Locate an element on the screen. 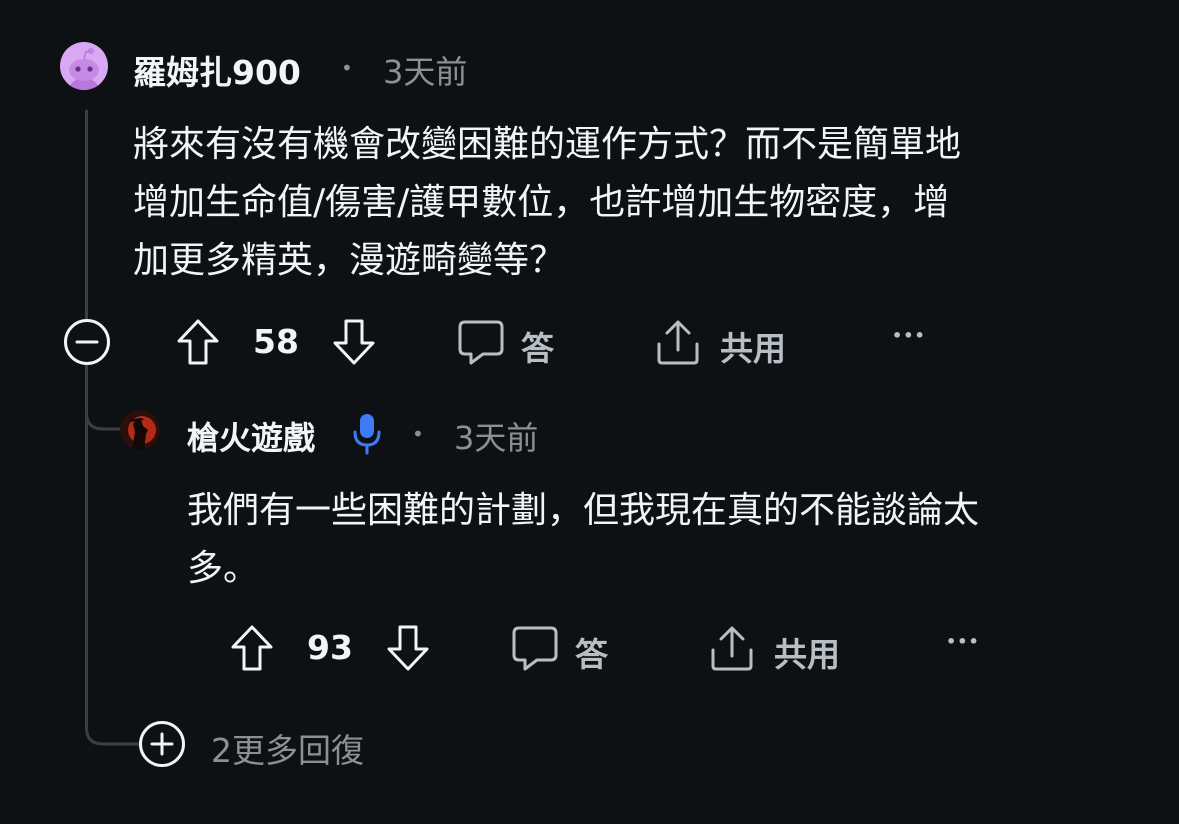 The width and height of the screenshot is (1179, 824). reply-timestamp: 3天前 is located at coordinates (496, 438).